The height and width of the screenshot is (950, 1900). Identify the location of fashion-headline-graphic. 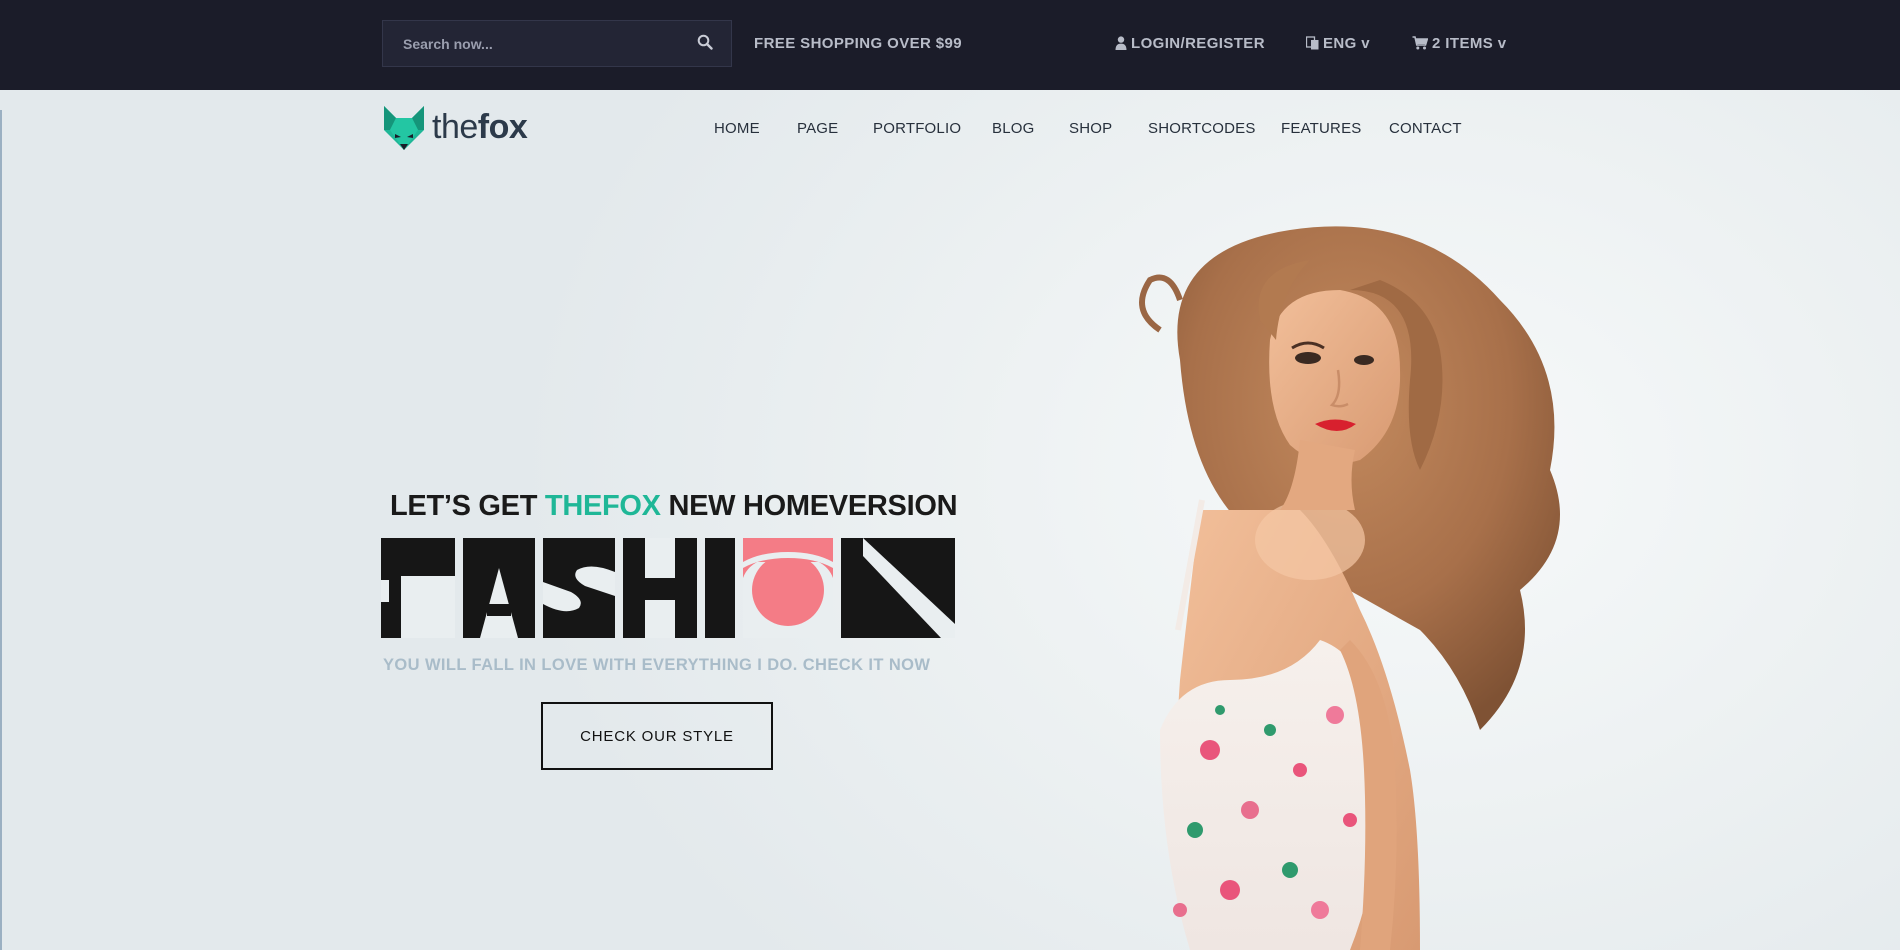
(668, 588).